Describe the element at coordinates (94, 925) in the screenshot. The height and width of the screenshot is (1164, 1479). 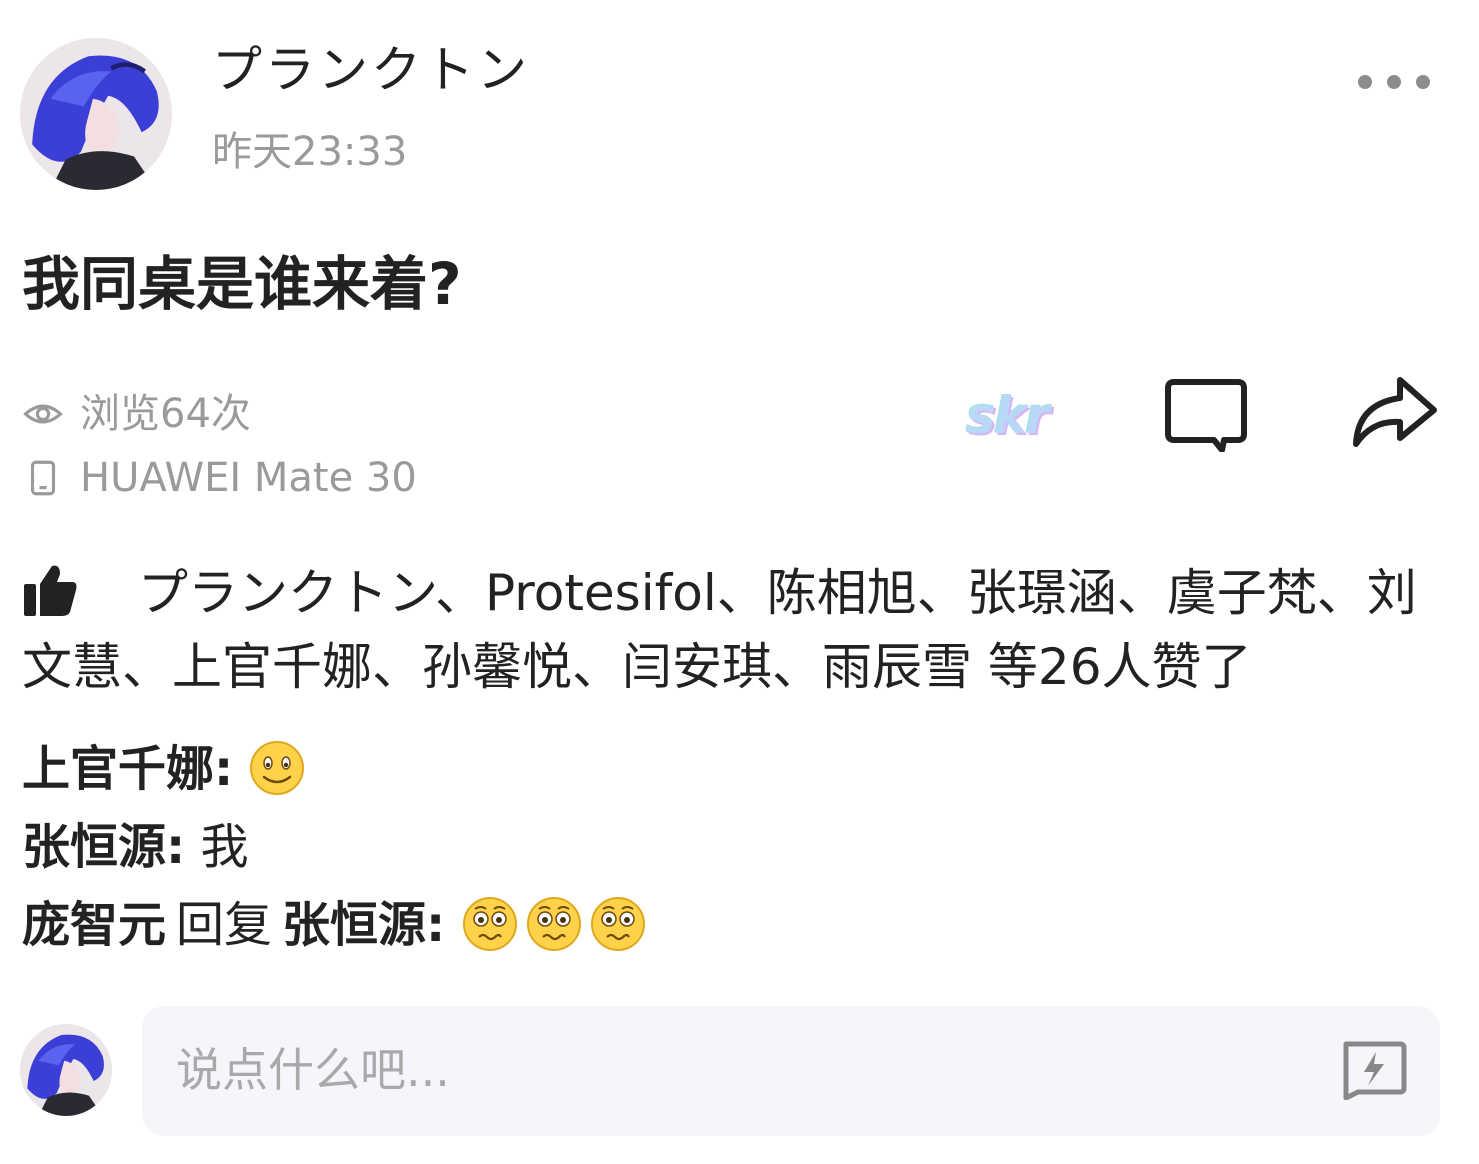
I see `comment-author: 庞智元` at that location.